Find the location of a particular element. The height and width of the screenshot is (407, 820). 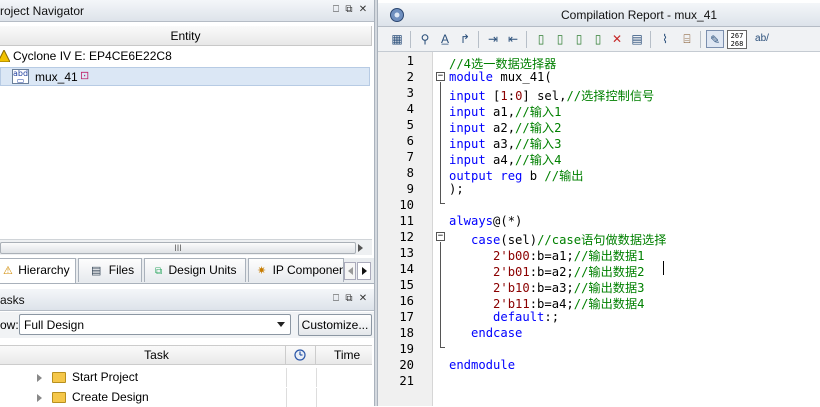

tasks-float-icon: ⧉ is located at coordinates (349, 299).